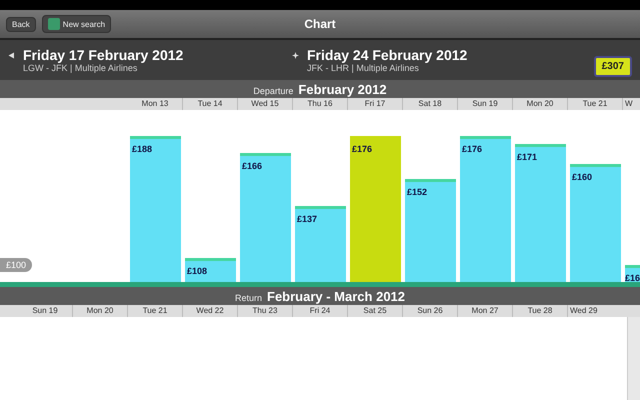 This screenshot has height=400, width=640. I want to click on price-bar: £108, so click(210, 270).